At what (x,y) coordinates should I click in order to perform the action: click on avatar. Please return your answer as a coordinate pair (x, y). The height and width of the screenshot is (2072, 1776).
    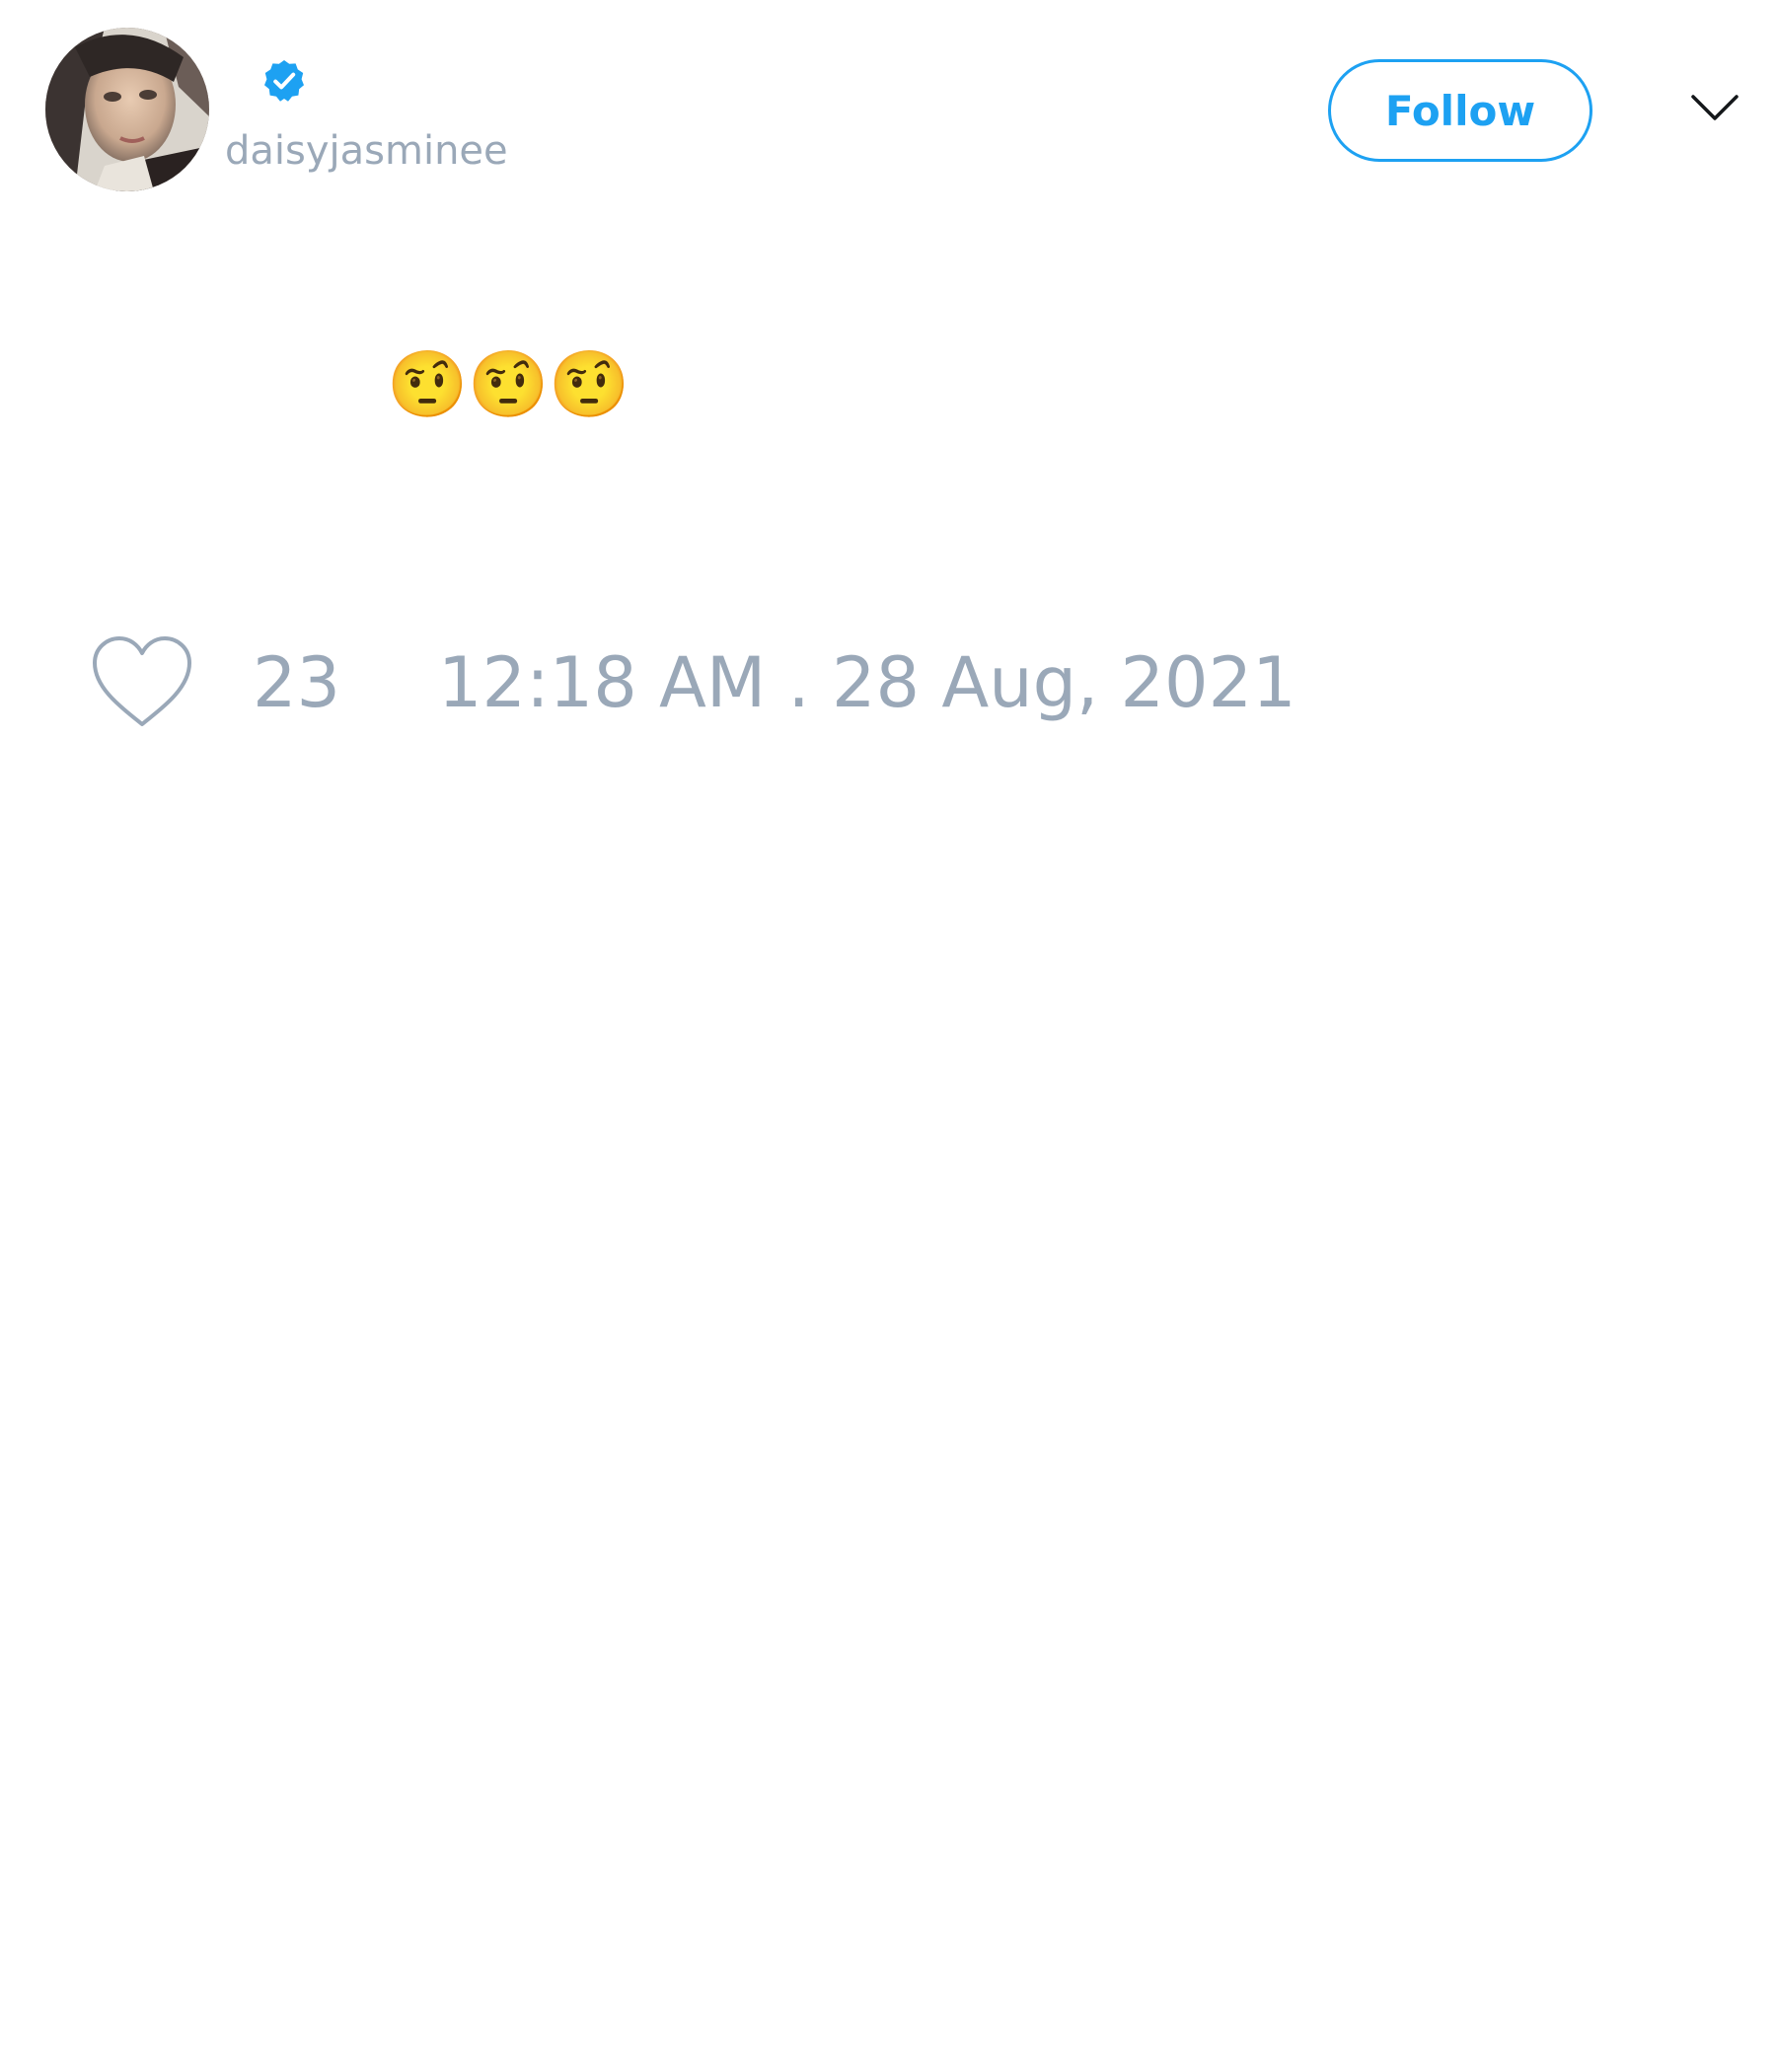
    Looking at the image, I should click on (127, 110).